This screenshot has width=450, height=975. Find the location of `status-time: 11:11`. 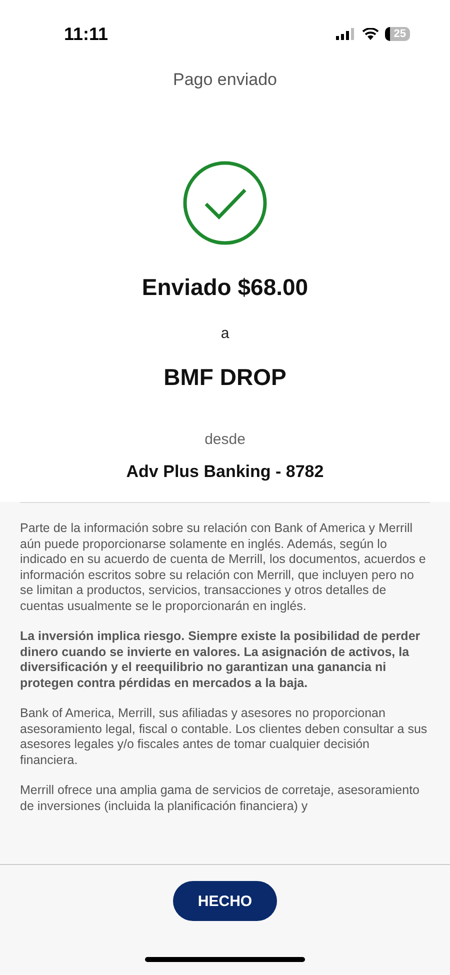

status-time: 11:11 is located at coordinates (86, 34).